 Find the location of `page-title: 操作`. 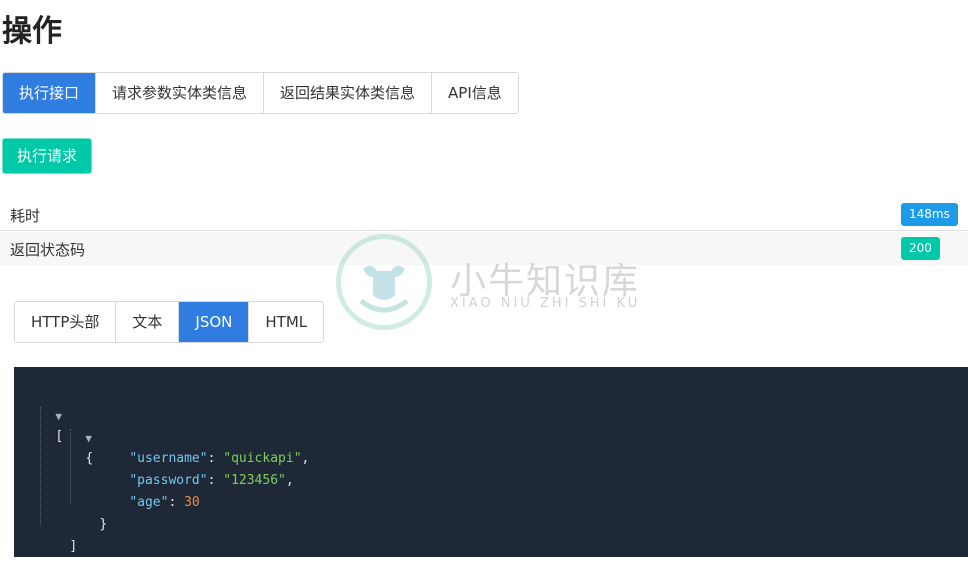

page-title: 操作 is located at coordinates (32, 31).